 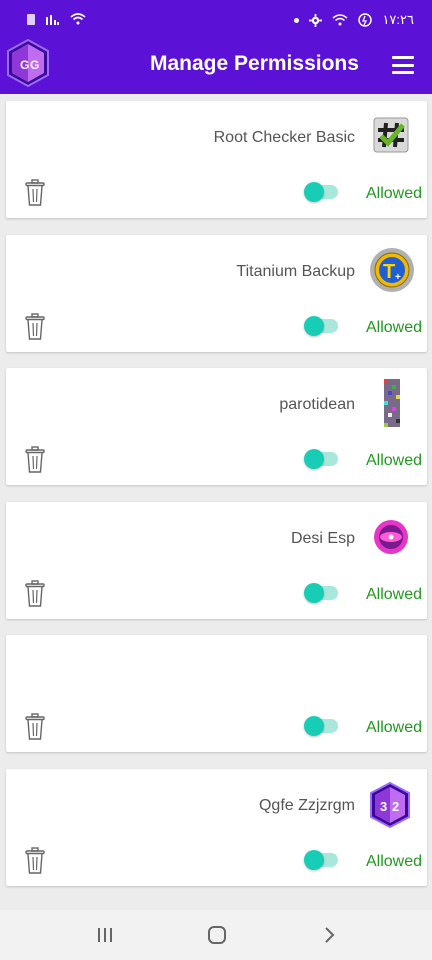 I want to click on clock-text: ١٧:٢٦, so click(x=398, y=19).